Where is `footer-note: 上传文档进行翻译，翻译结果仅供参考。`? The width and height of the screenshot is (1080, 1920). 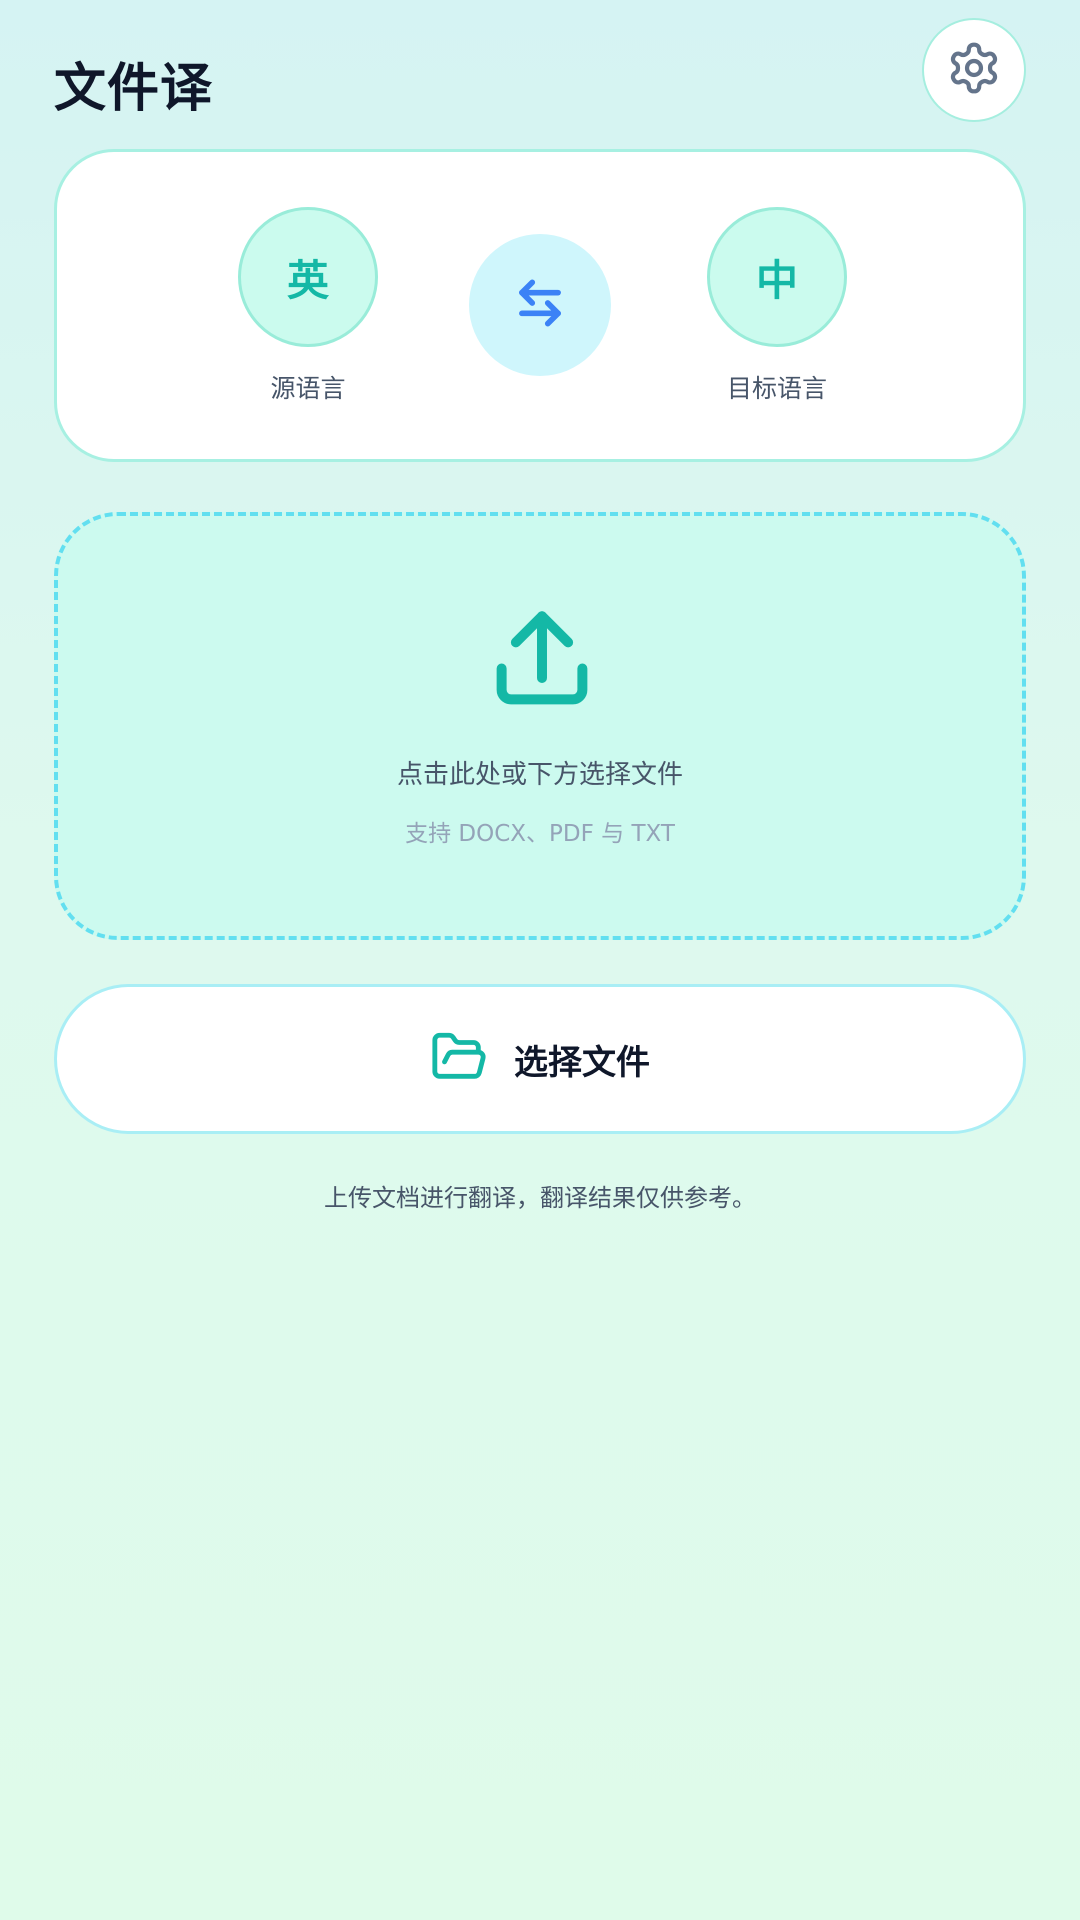 footer-note: 上传文档进行翻译，翻译结果仅供参考。 is located at coordinates (540, 1198).